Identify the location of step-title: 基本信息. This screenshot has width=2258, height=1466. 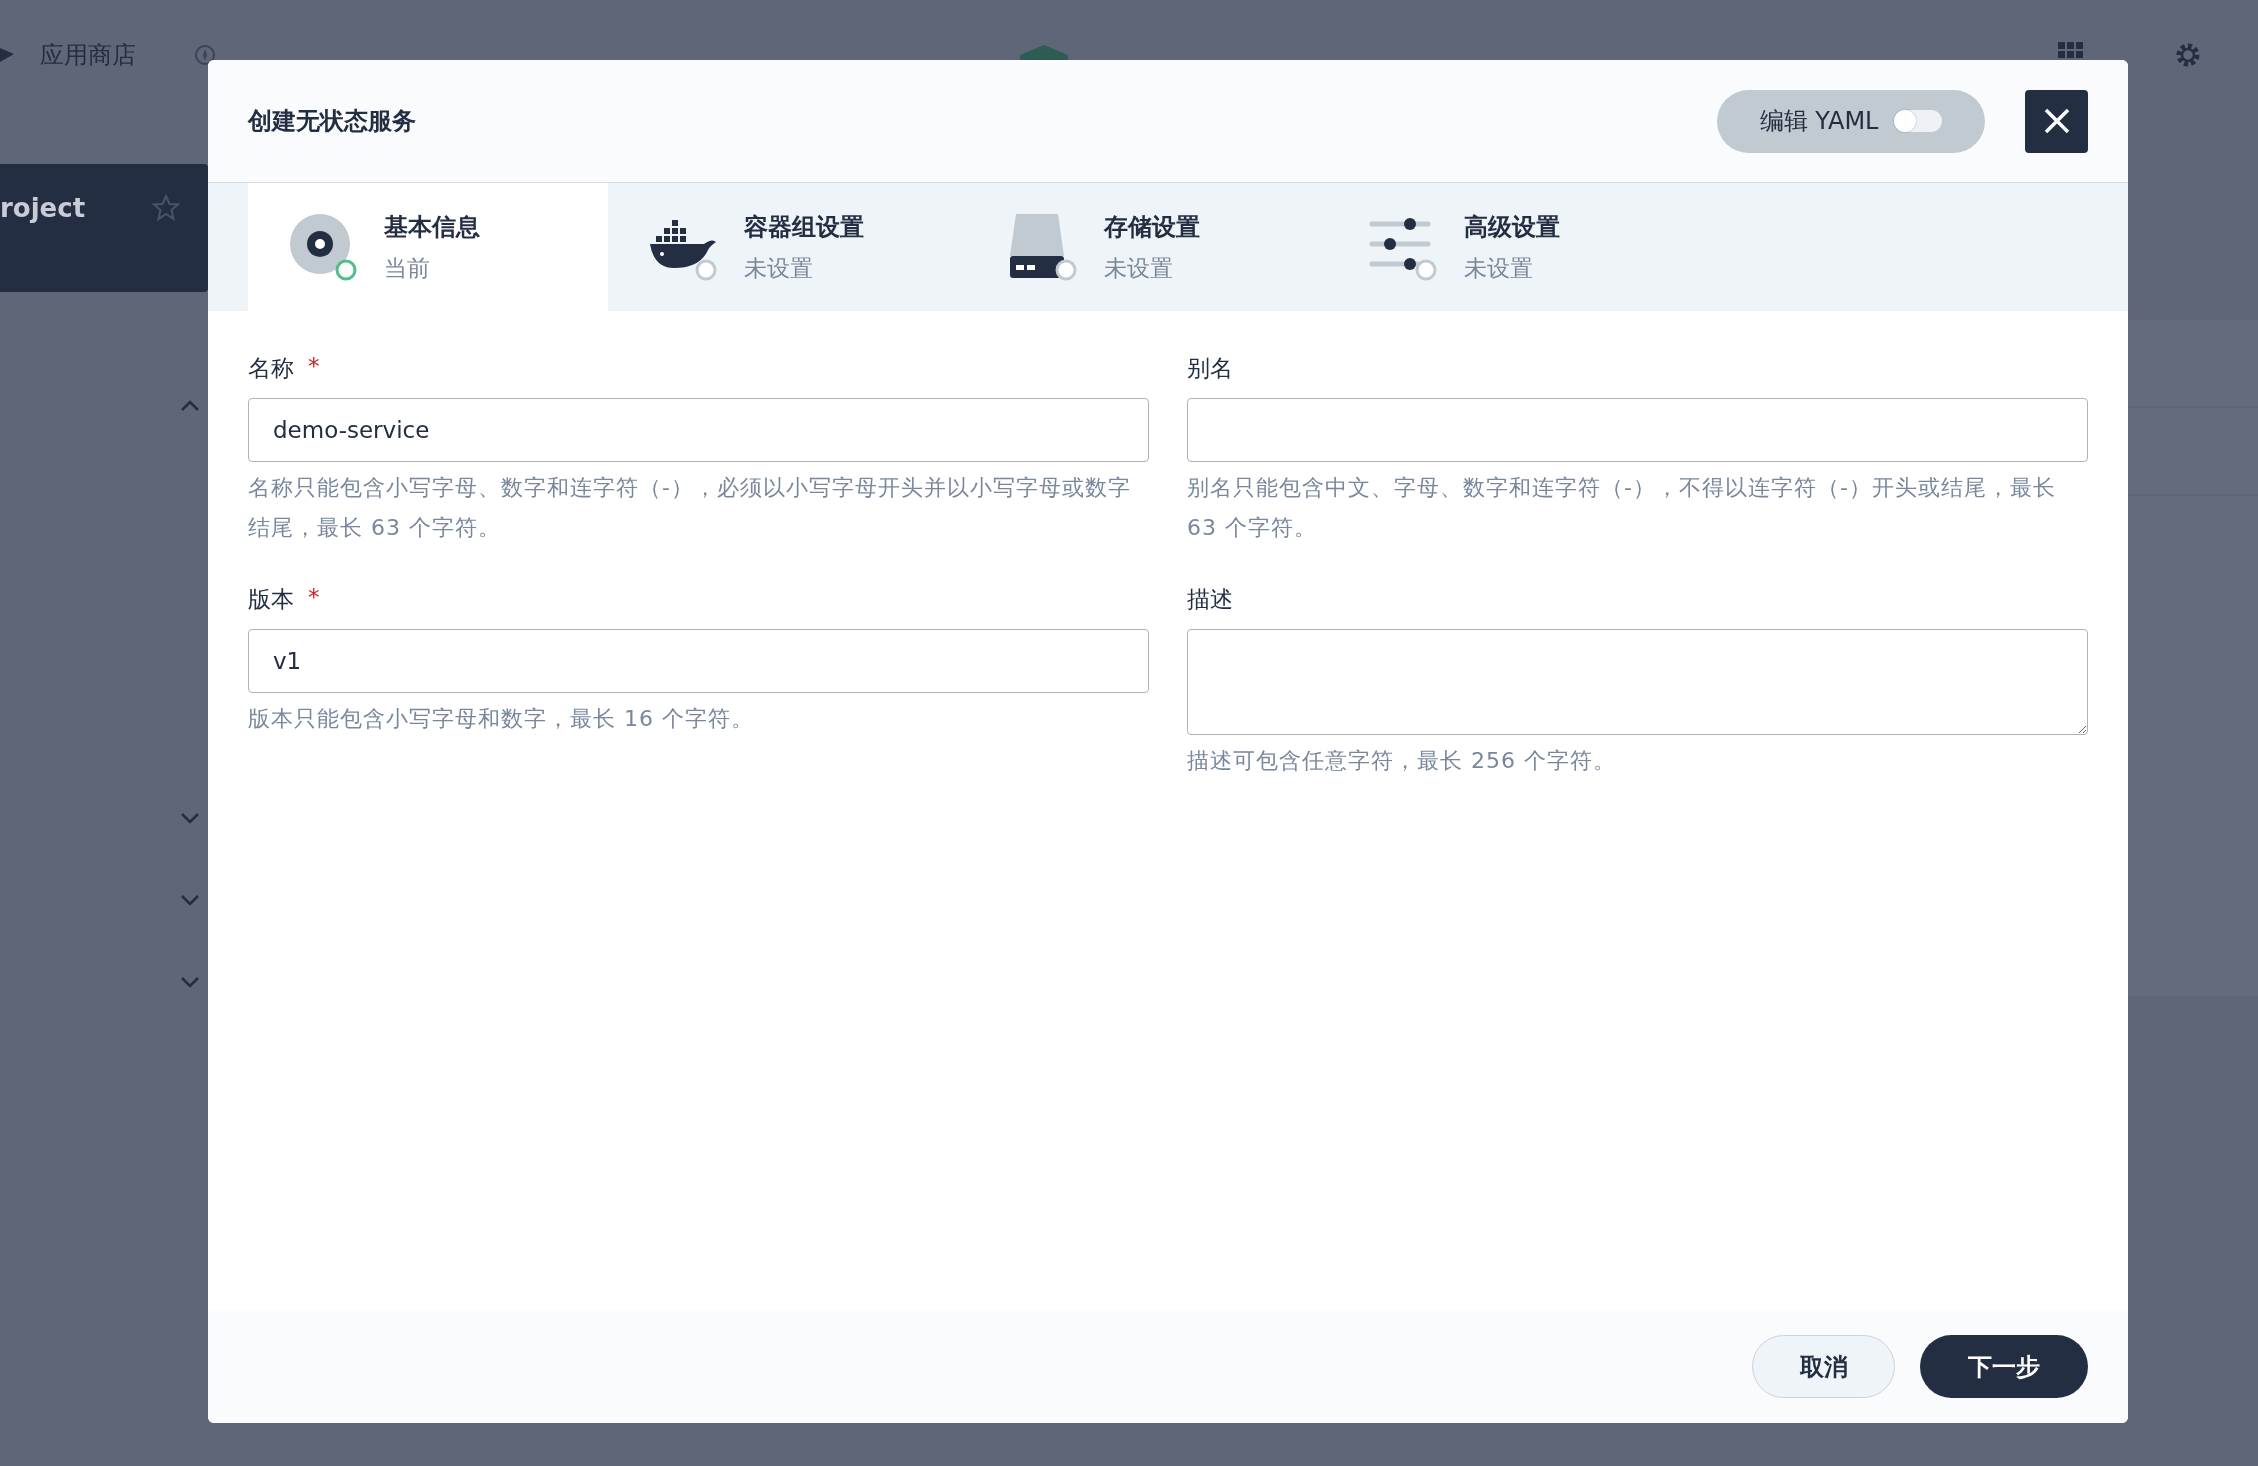
(432, 227).